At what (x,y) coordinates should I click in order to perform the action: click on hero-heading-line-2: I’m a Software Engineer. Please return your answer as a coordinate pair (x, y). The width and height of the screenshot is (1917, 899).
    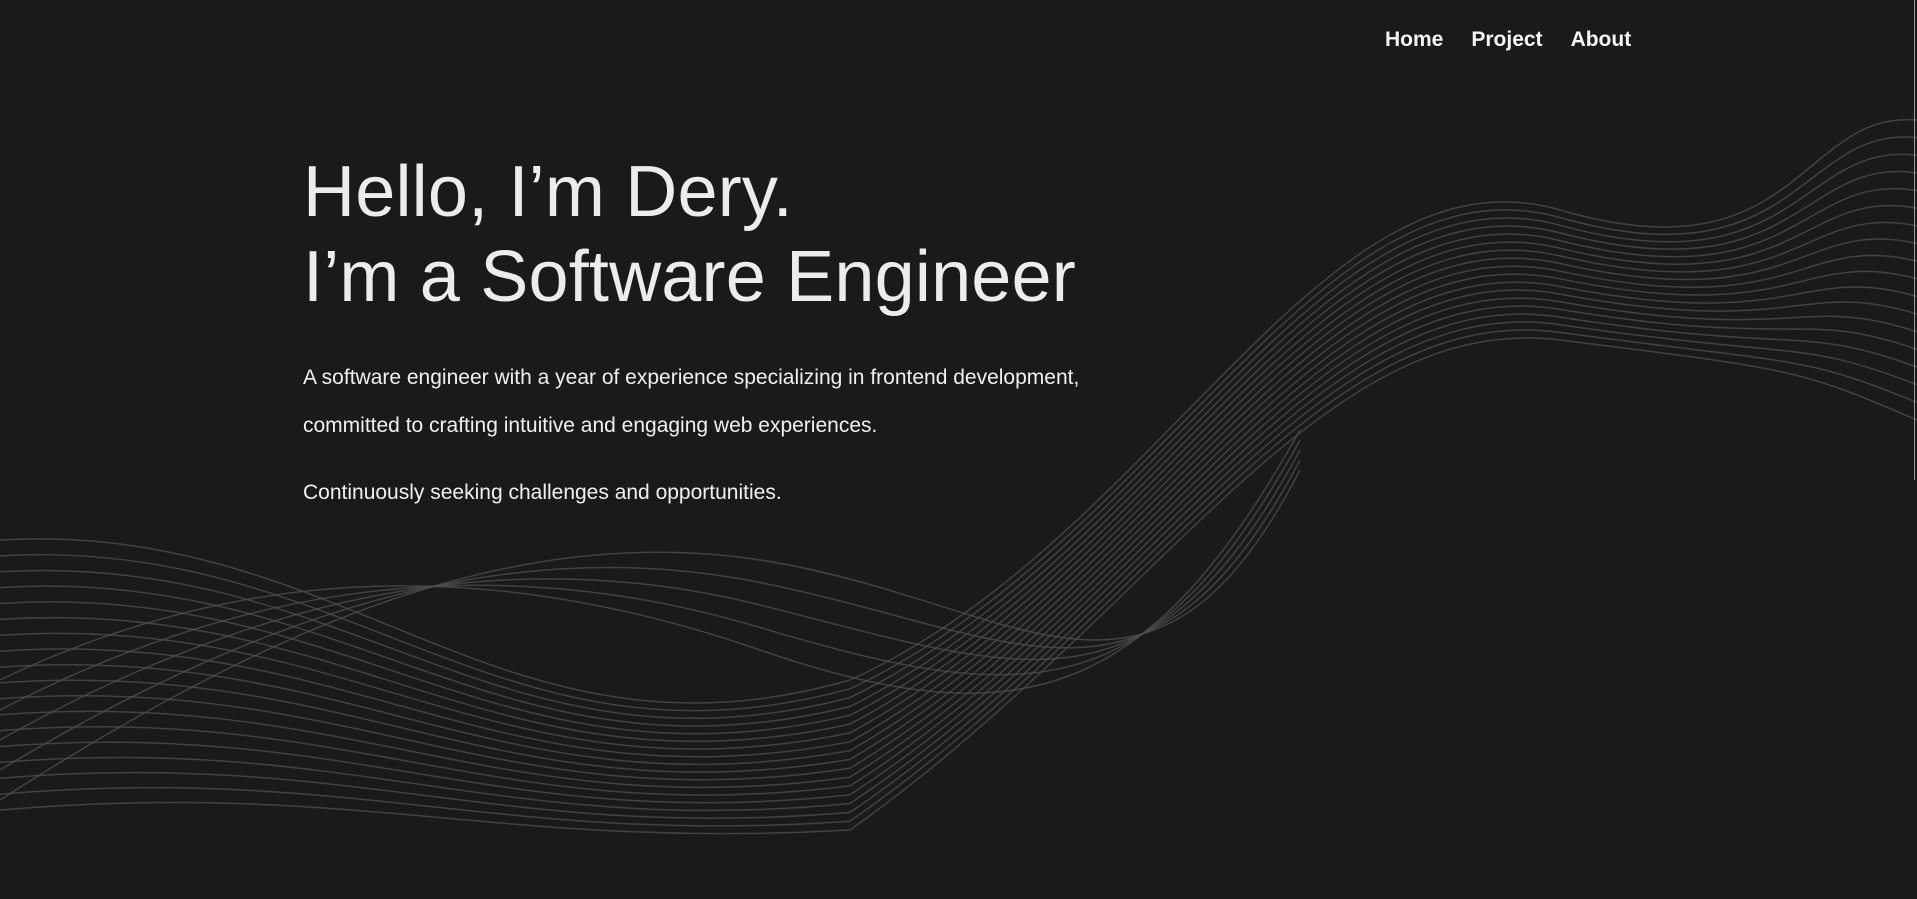
    Looking at the image, I should click on (689, 277).